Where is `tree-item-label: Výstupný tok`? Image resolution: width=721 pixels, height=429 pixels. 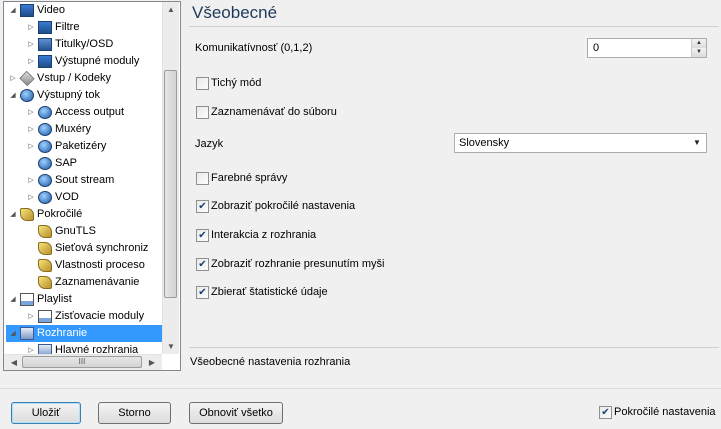 tree-item-label: Výstupný tok is located at coordinates (68, 95).